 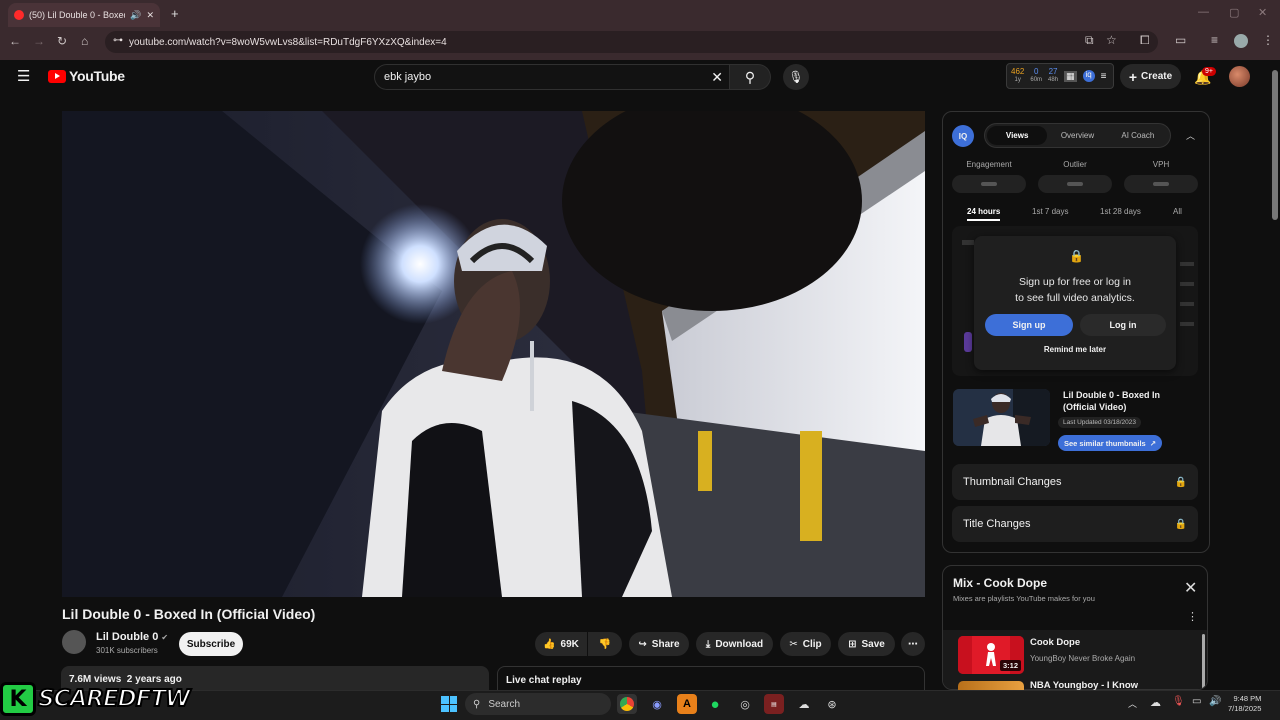 What do you see at coordinates (23, 76) in the screenshot?
I see `hamburger-menu-icon: ☰` at bounding box center [23, 76].